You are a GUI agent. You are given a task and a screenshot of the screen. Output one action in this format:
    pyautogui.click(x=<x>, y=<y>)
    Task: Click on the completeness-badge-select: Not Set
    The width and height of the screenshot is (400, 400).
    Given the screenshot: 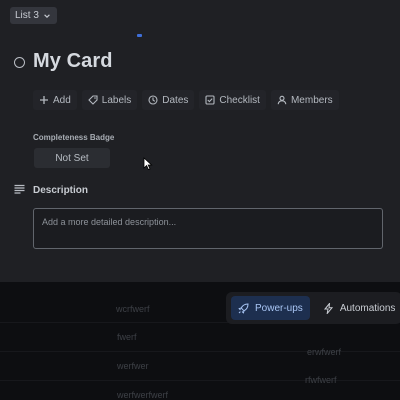 What is the action you would take?
    pyautogui.click(x=72, y=158)
    